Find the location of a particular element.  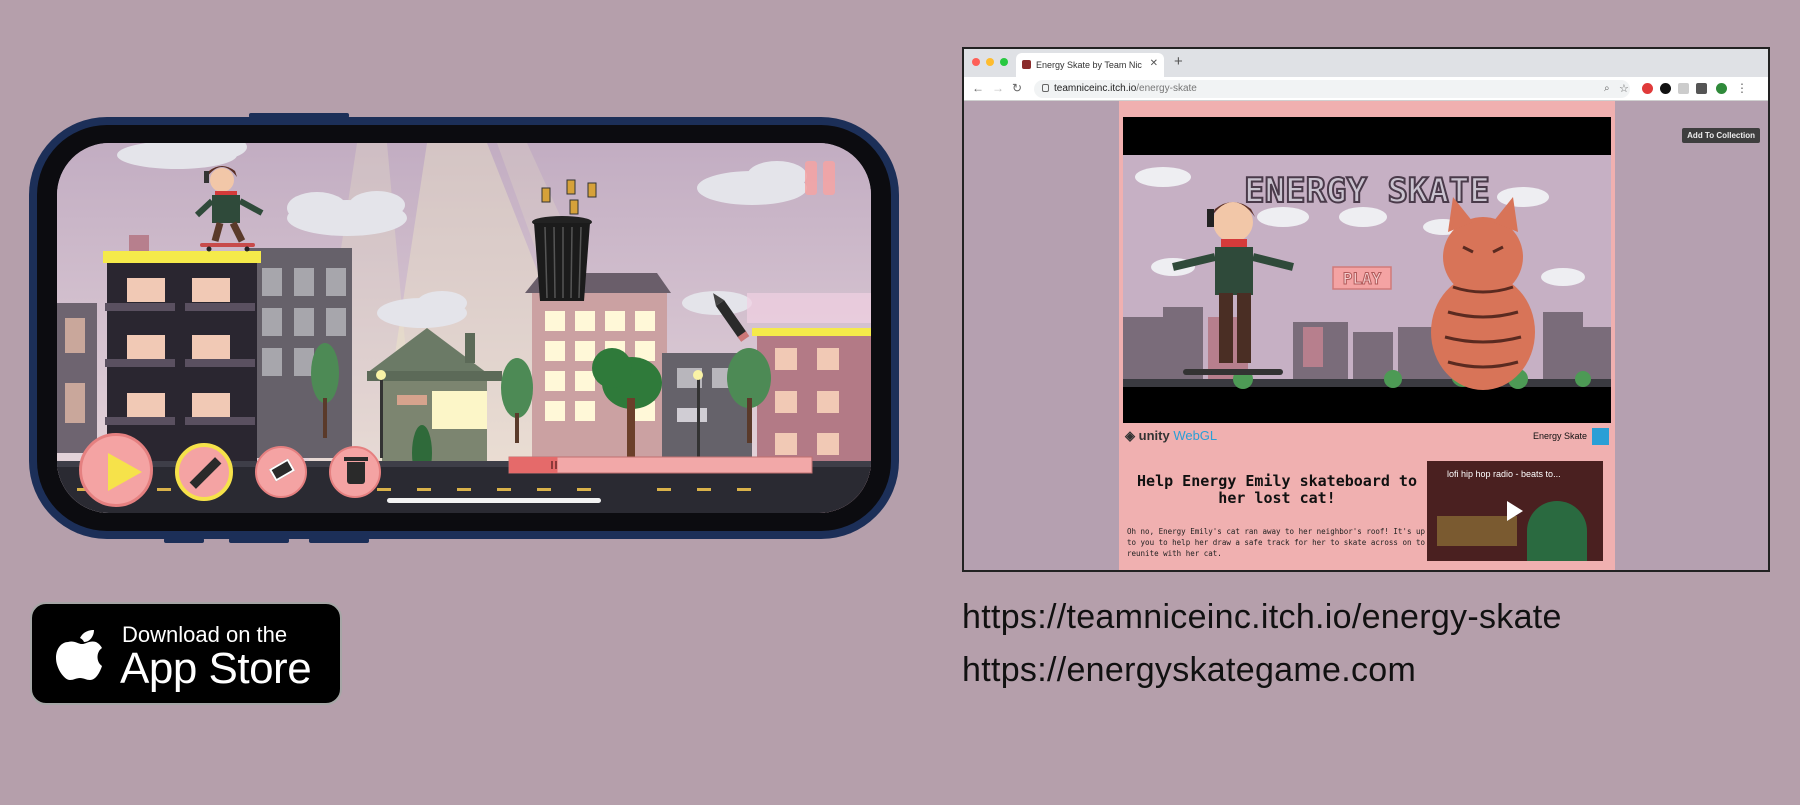

back-icon: ← is located at coordinates (978, 88).